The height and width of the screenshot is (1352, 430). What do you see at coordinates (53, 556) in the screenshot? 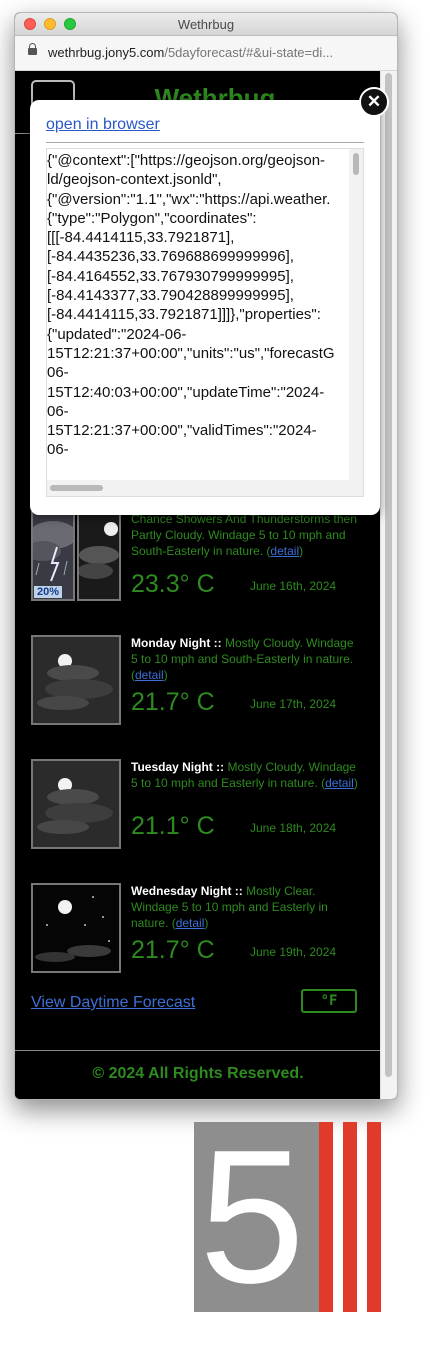
I see `thunderstorm-icon: 20%` at bounding box center [53, 556].